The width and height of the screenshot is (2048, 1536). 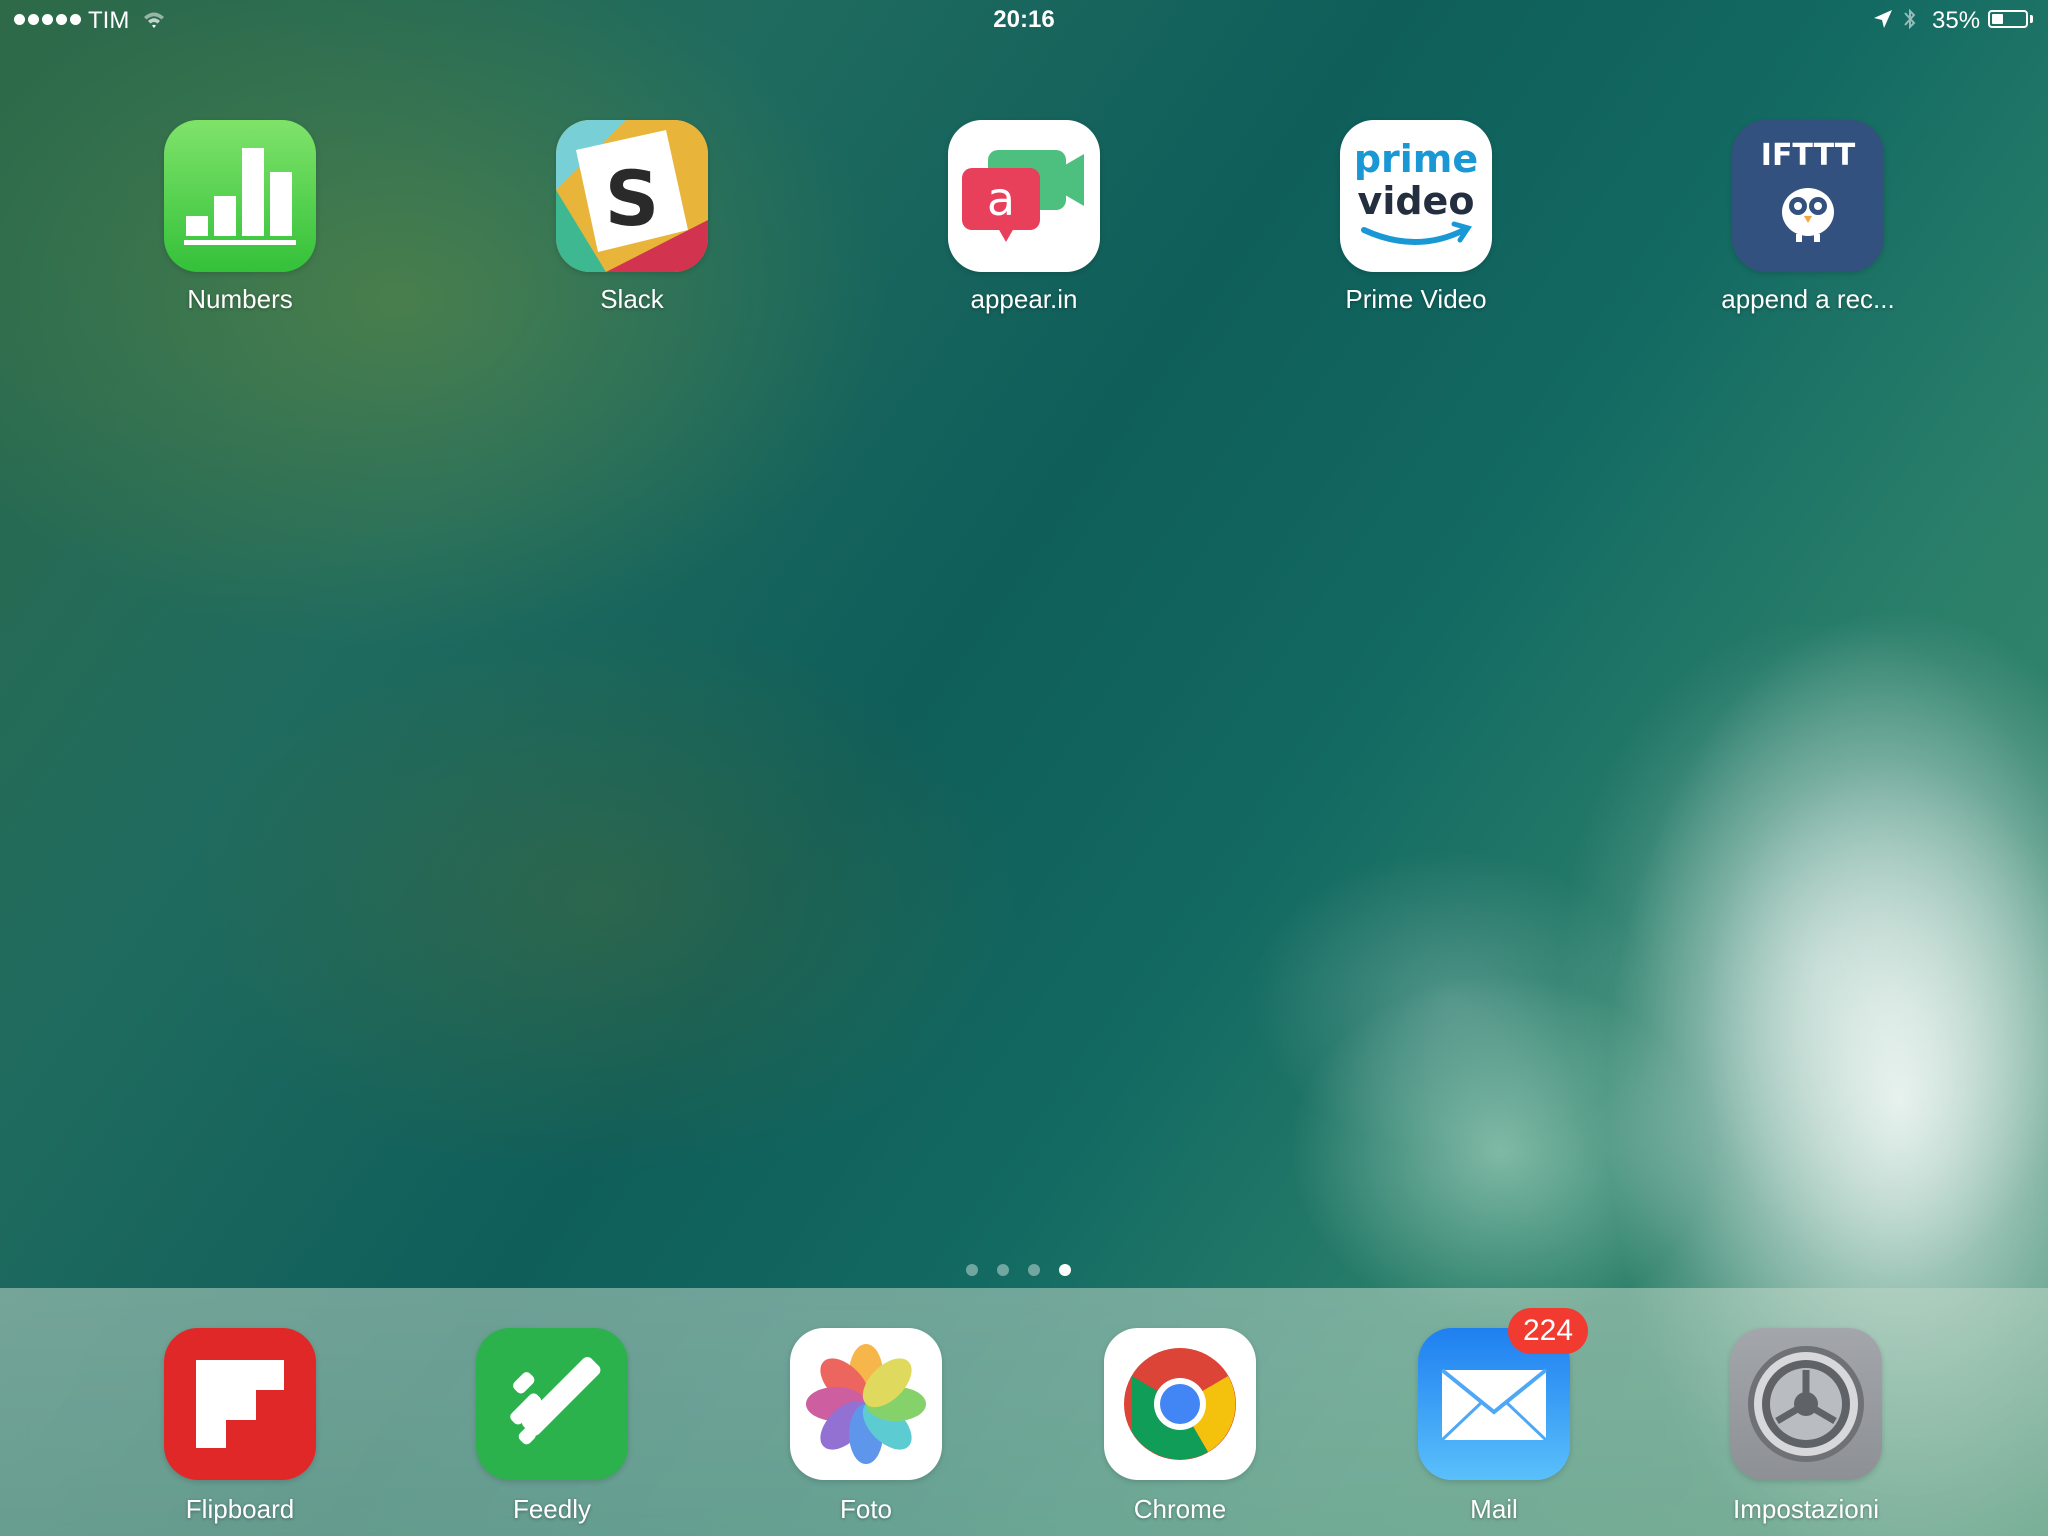 I want to click on app-label: Flipboard, so click(x=240, y=1509).